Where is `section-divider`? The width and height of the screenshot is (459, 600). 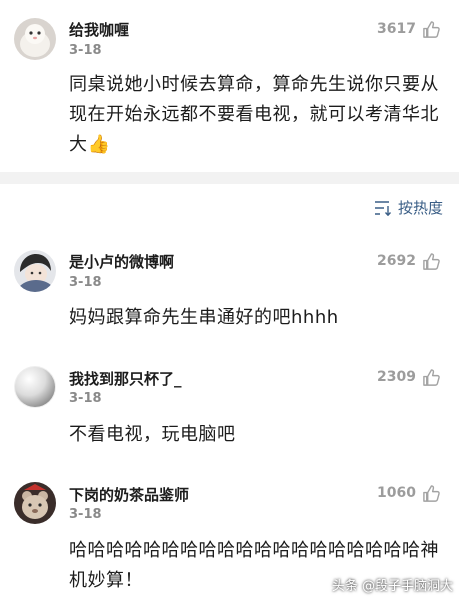 section-divider is located at coordinates (229, 178).